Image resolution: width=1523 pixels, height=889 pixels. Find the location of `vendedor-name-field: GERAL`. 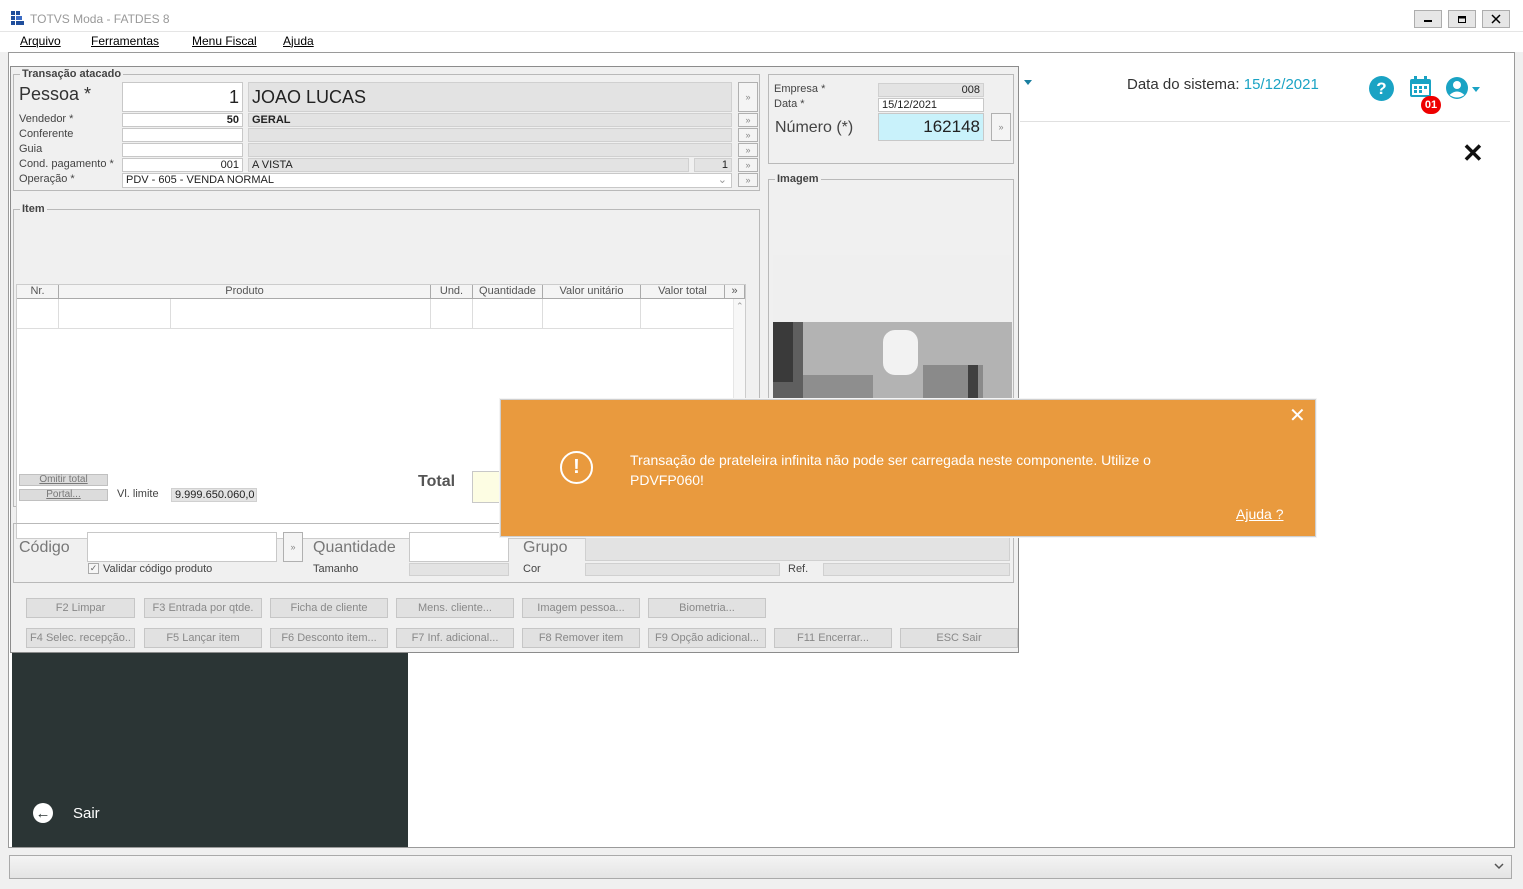

vendedor-name-field: GERAL is located at coordinates (490, 120).